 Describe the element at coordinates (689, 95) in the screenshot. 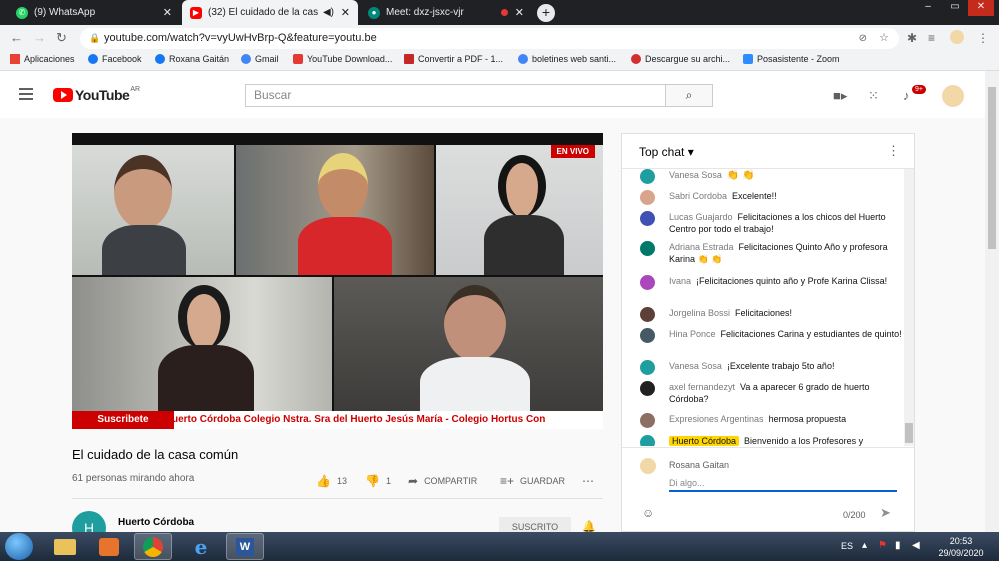

I see `search-button: ⌕` at that location.